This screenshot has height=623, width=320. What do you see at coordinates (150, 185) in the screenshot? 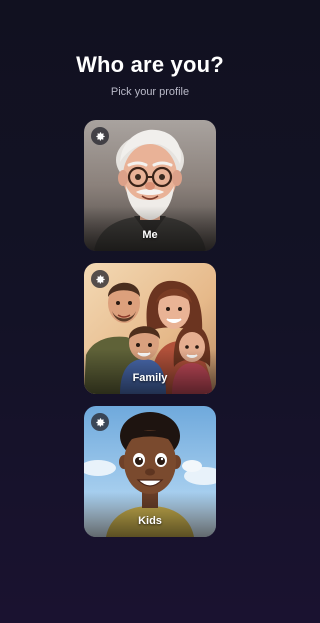
I see `profile-card-me: Me` at bounding box center [150, 185].